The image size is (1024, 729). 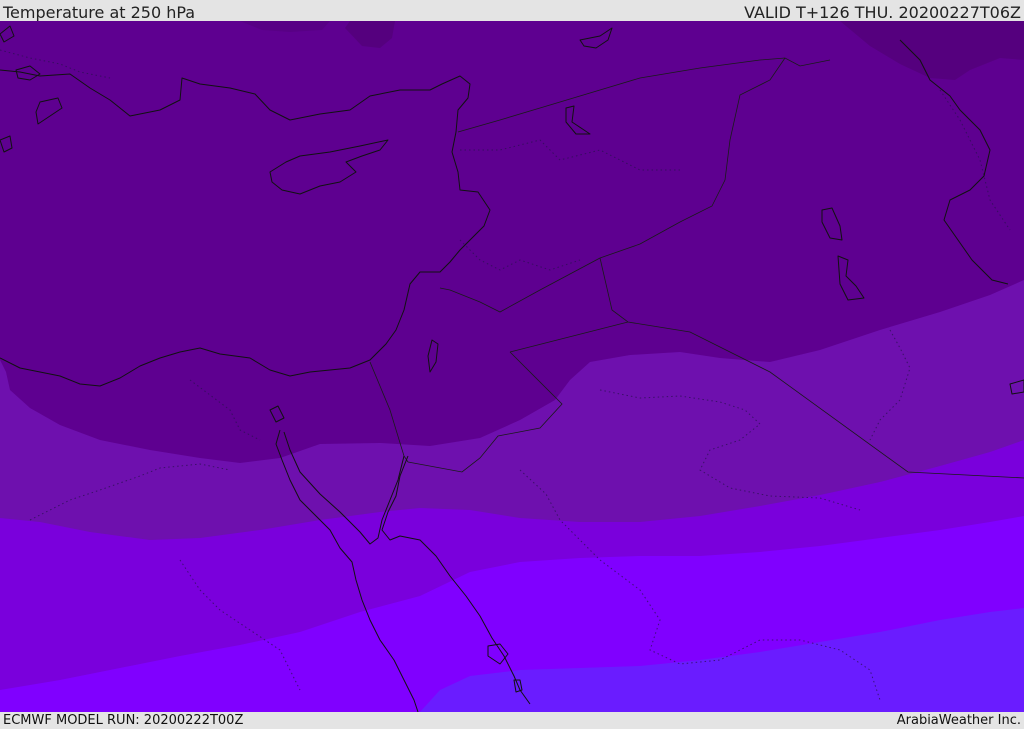 What do you see at coordinates (958, 720) in the screenshot?
I see `credit-label: ArabiaWeather Inc.` at bounding box center [958, 720].